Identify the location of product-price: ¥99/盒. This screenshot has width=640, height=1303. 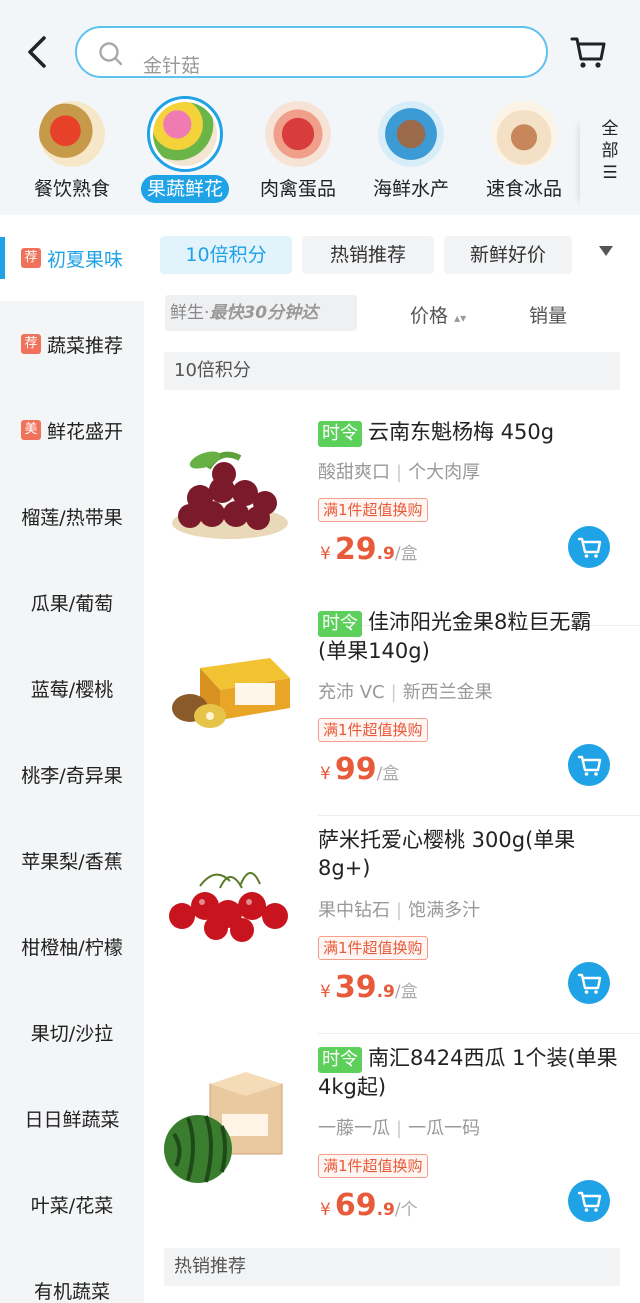
(359, 769).